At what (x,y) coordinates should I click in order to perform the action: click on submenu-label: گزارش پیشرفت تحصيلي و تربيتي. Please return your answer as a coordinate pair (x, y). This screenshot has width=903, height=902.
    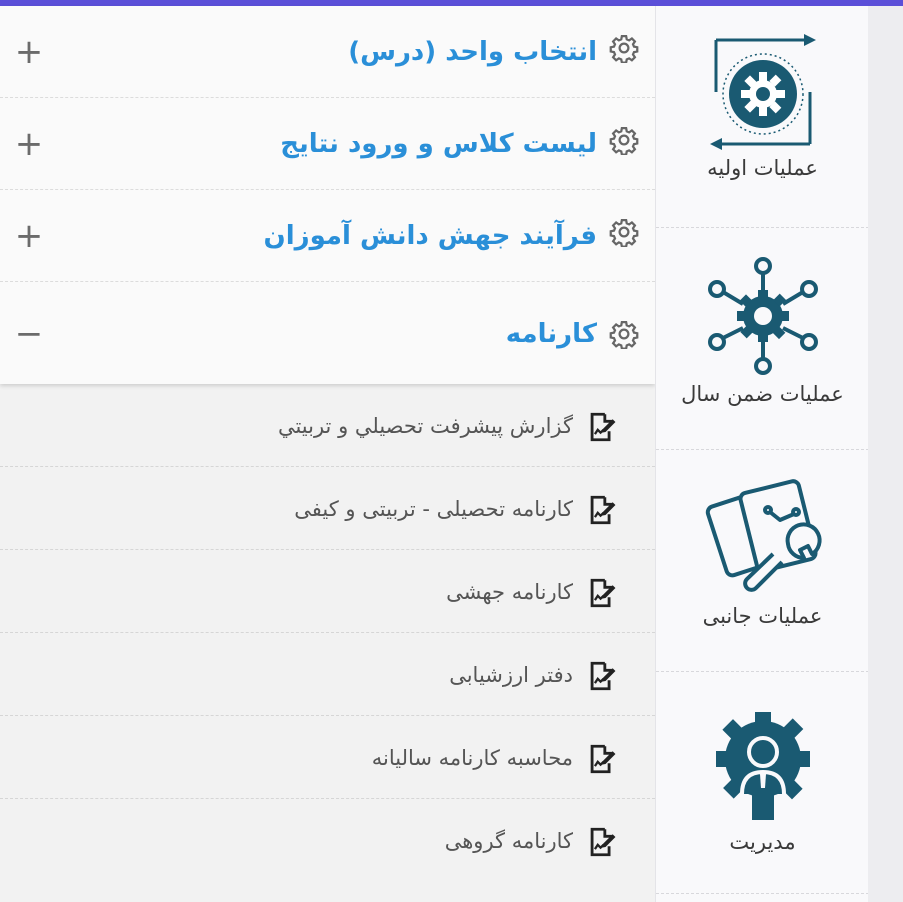
    Looking at the image, I should click on (425, 425).